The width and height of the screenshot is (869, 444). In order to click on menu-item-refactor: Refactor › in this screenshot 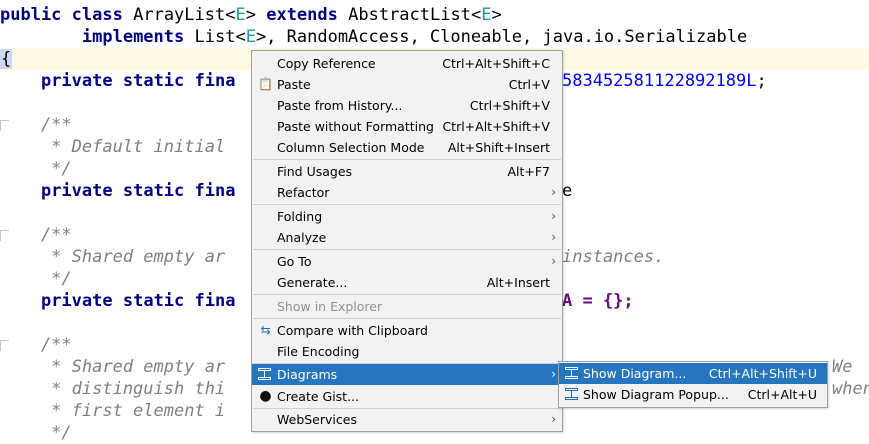, I will do `click(407, 192)`.